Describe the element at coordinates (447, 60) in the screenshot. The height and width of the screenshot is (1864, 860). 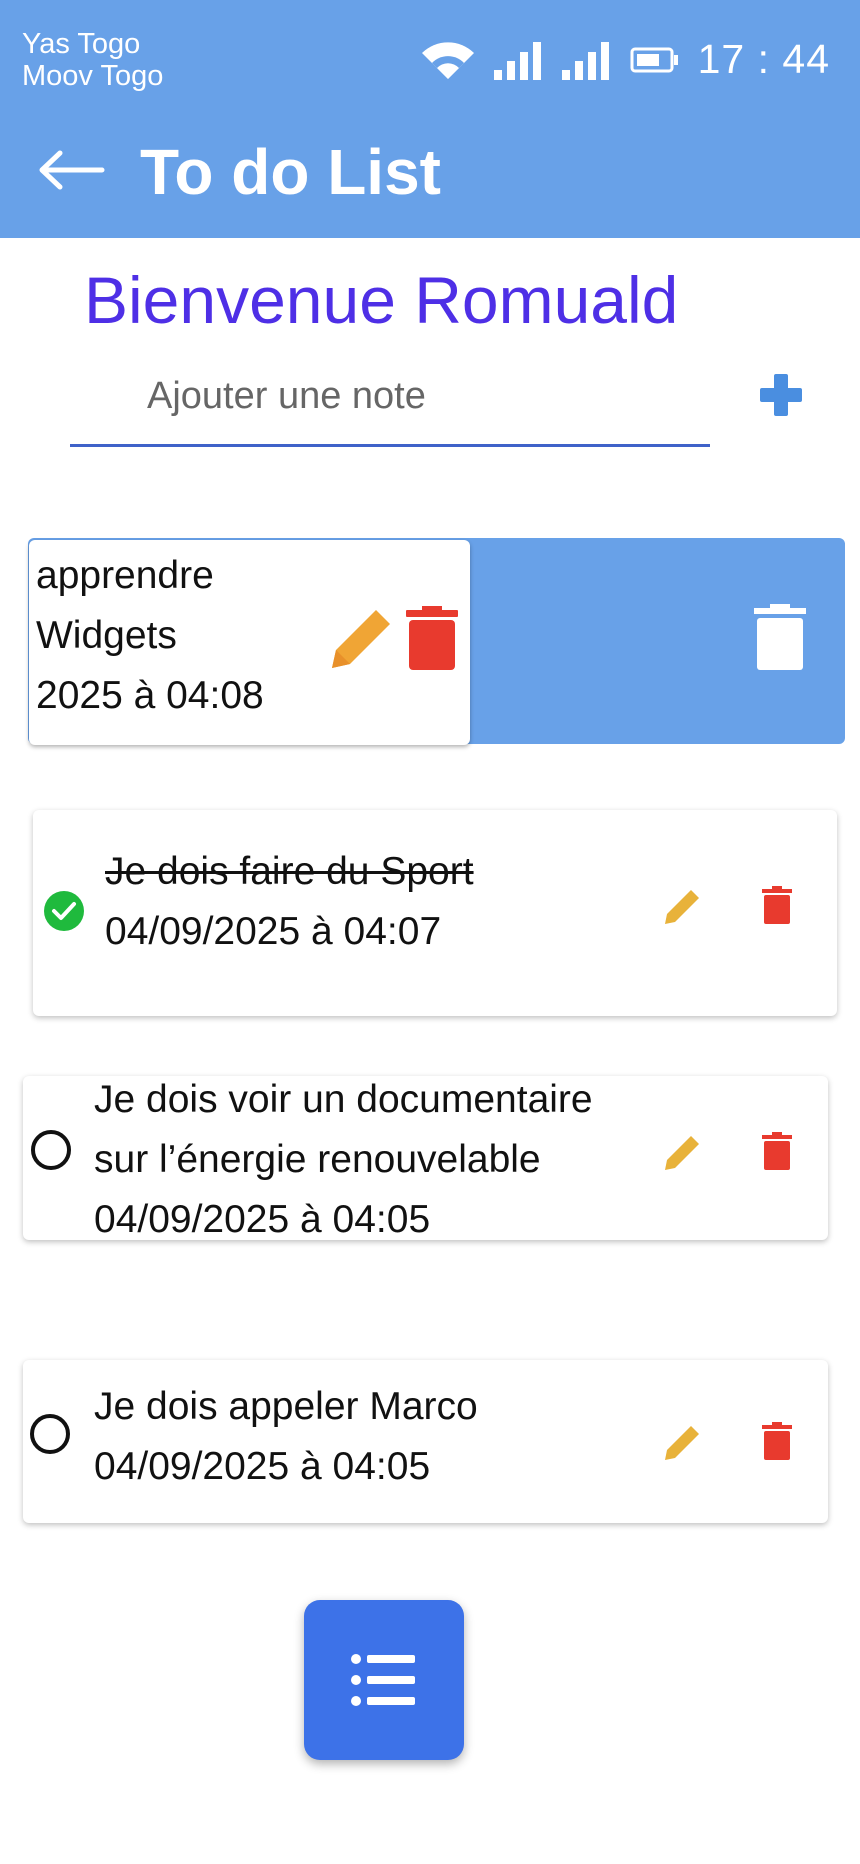
I see `wifi-icon` at that location.